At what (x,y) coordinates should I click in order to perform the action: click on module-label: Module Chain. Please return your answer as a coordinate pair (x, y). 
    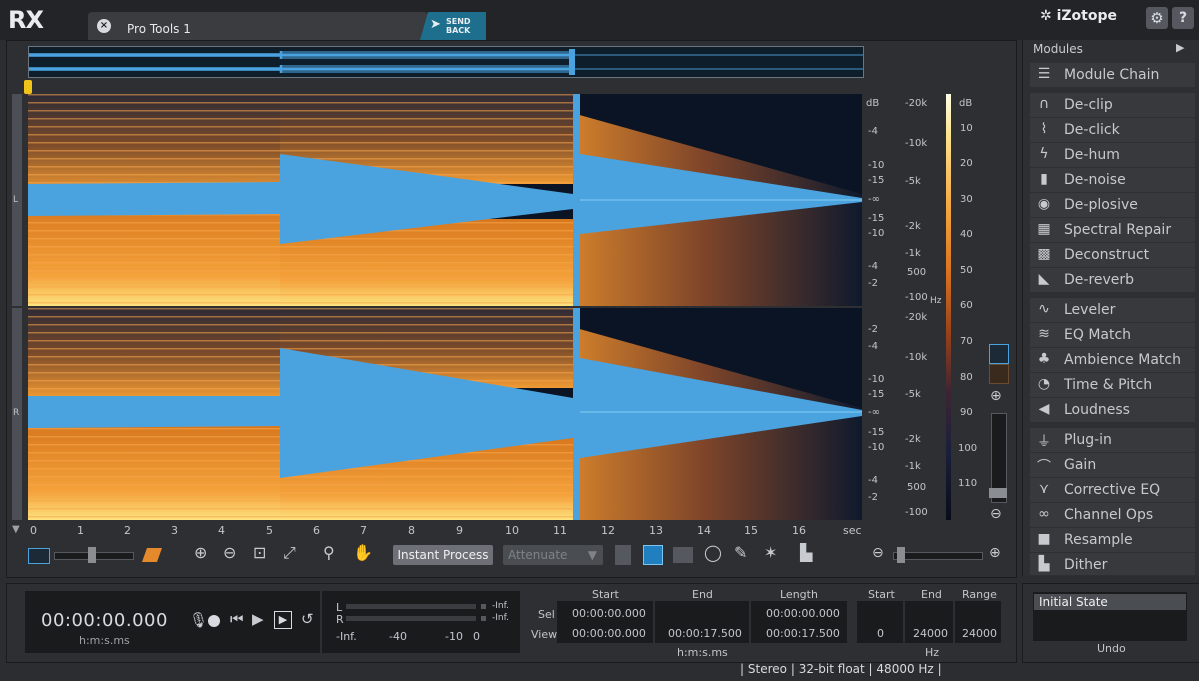
    Looking at the image, I should click on (1112, 75).